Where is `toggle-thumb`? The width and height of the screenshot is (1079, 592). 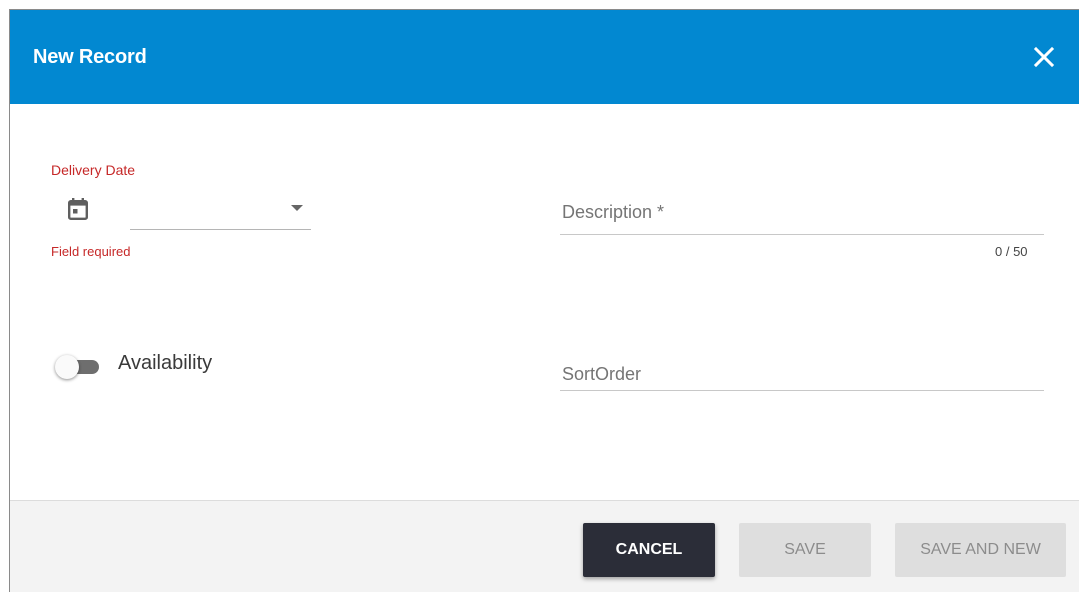
toggle-thumb is located at coordinates (67, 367).